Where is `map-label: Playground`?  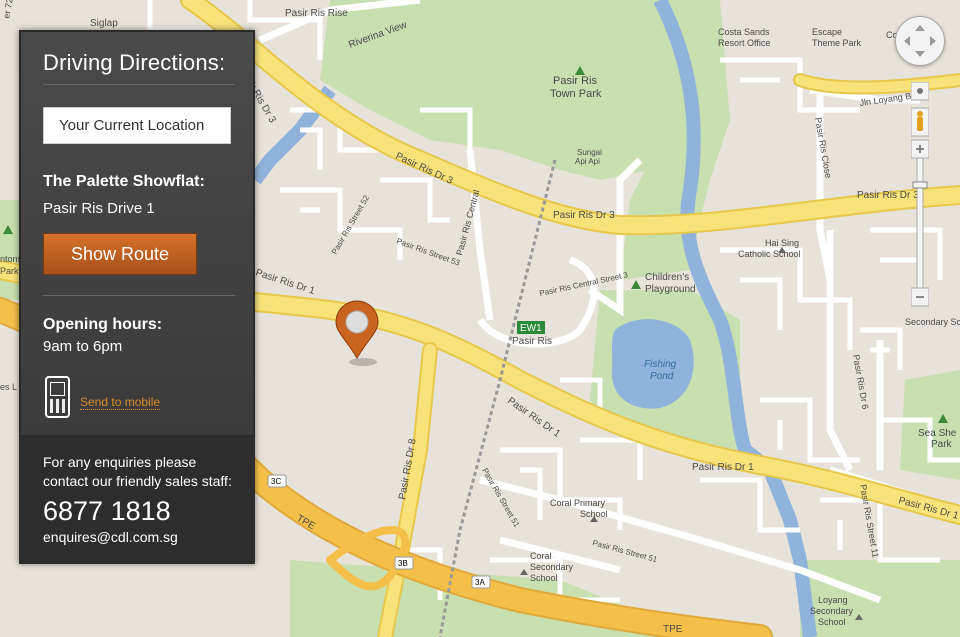 map-label: Playground is located at coordinates (670, 289).